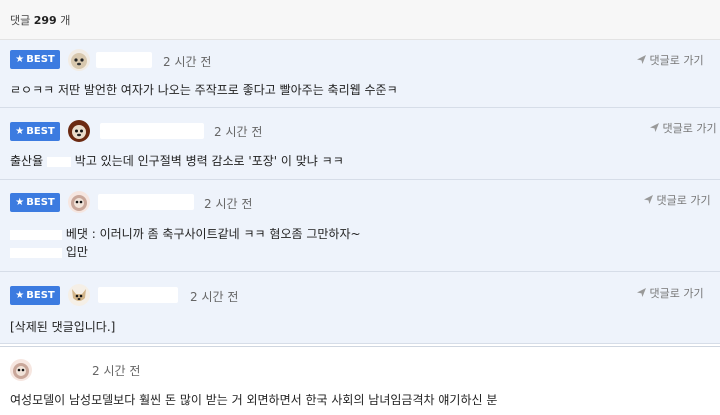 The height and width of the screenshot is (415, 720). Describe the element at coordinates (45, 20) in the screenshot. I see `comment-count-number: 299` at that location.